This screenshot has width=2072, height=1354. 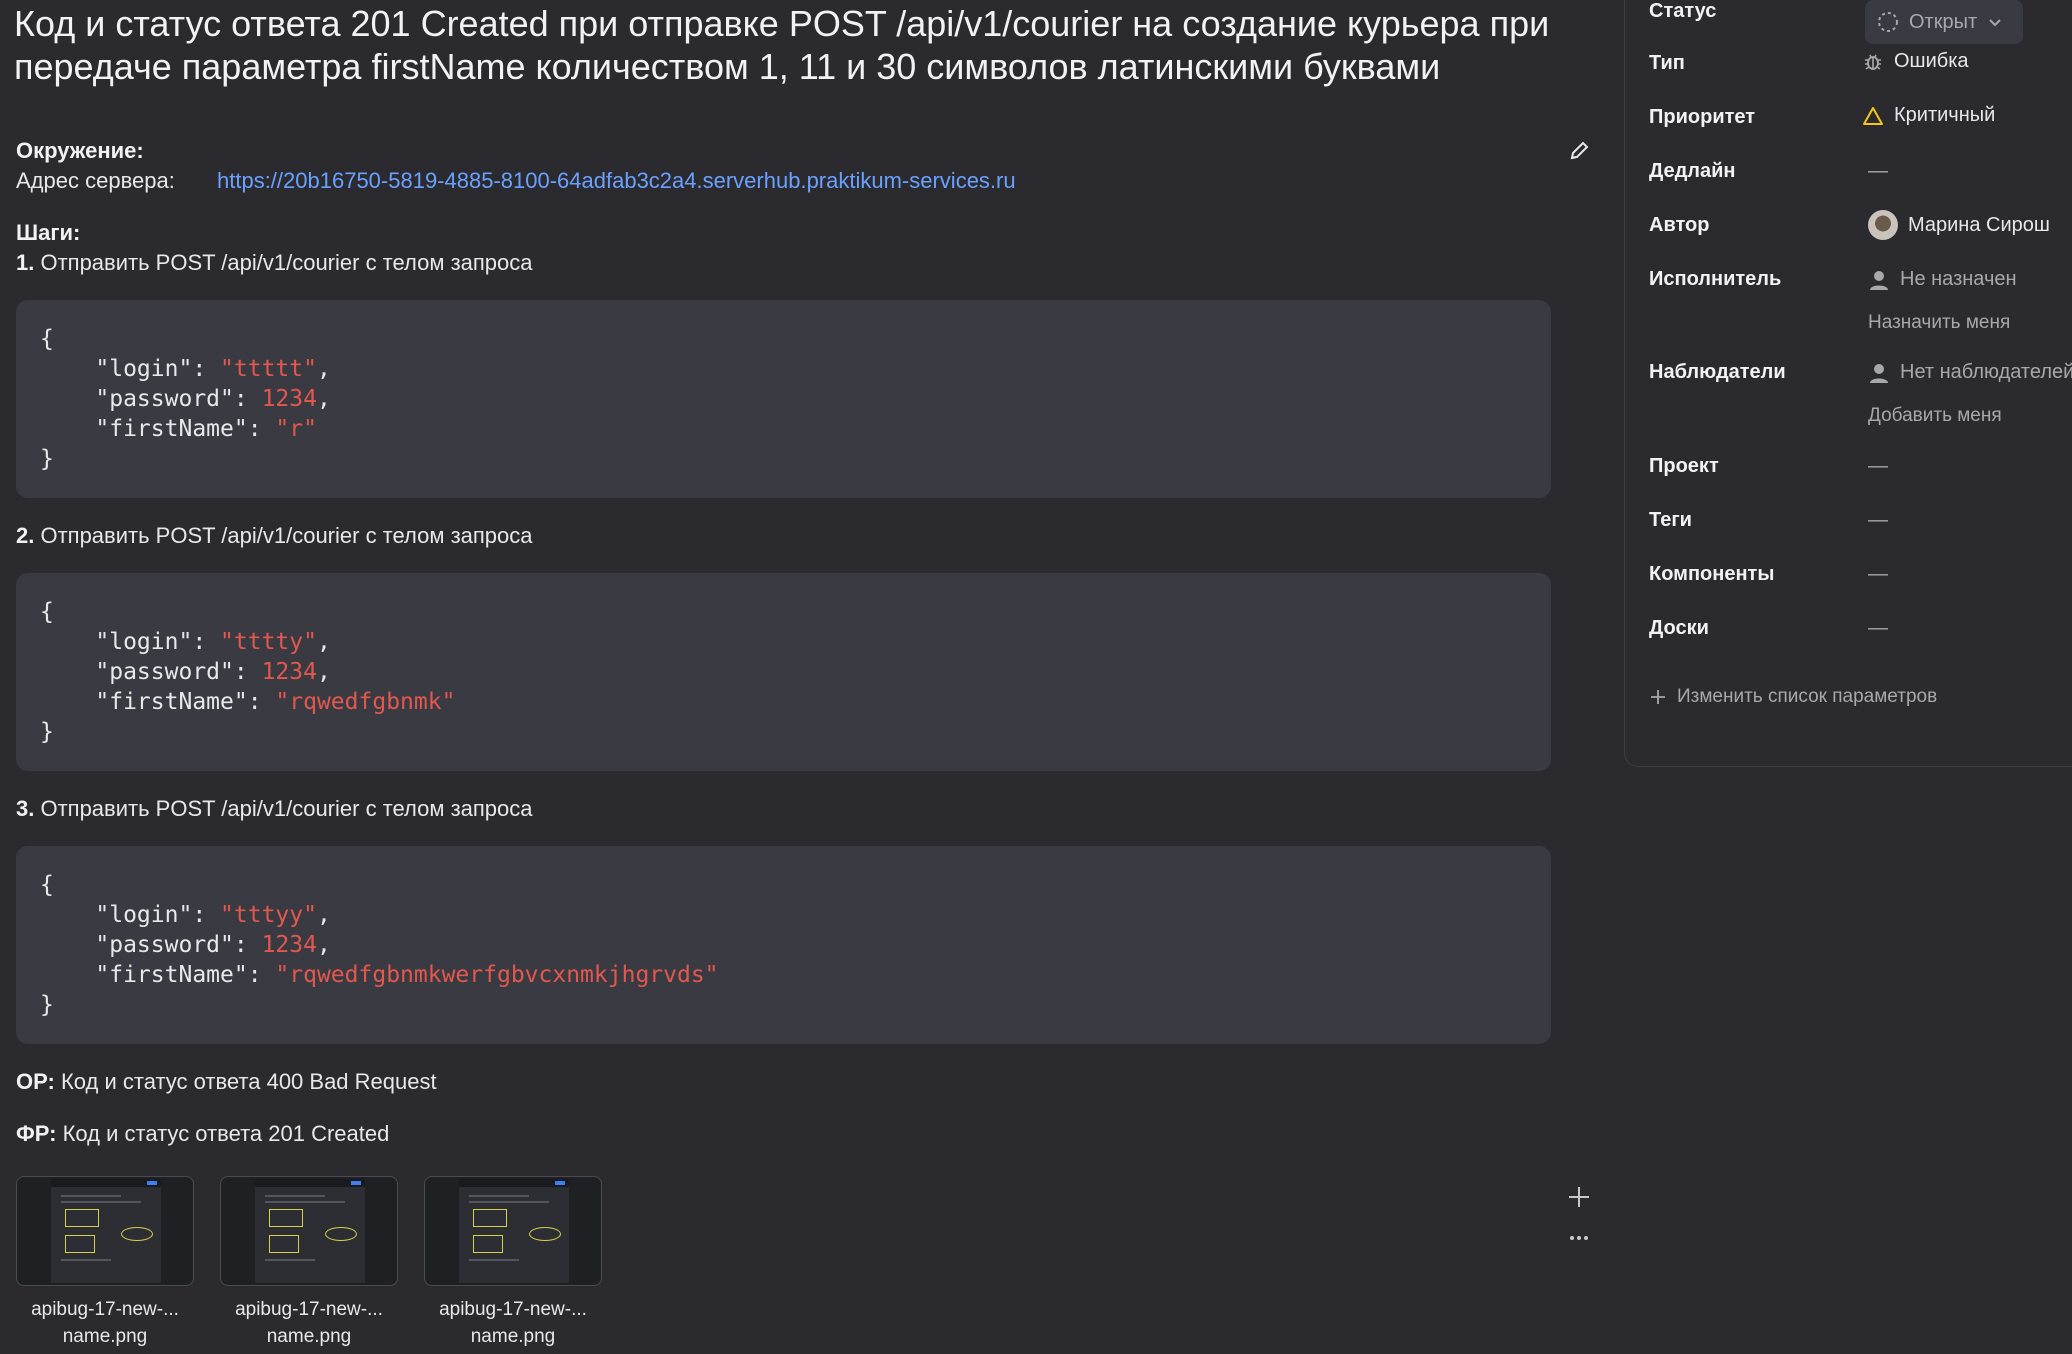 I want to click on boards-label: Доски, so click(x=1679, y=628).